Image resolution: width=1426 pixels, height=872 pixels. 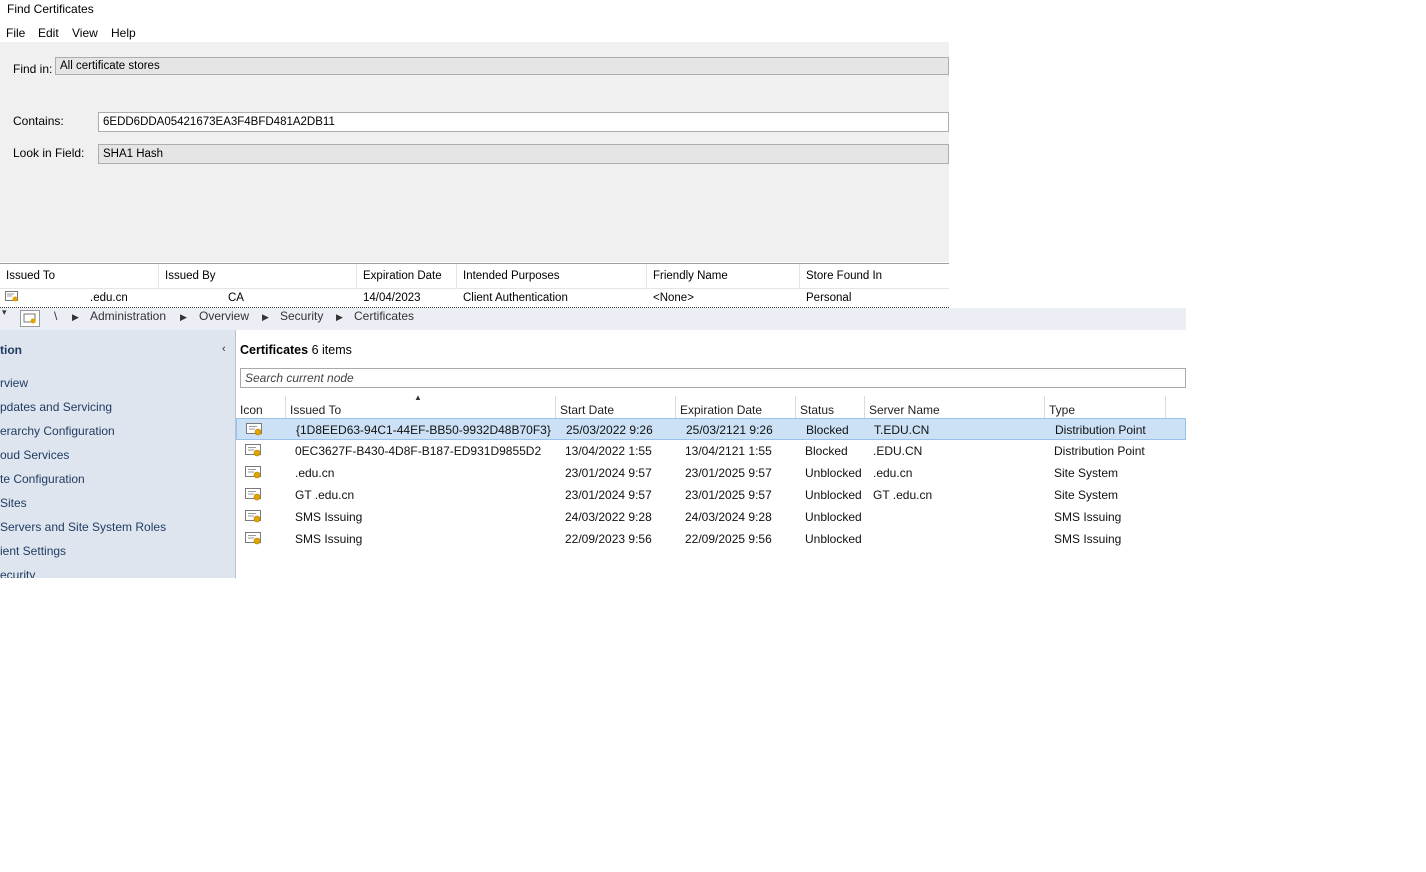 I want to click on col-issued-by: Issued By, so click(x=258, y=276).